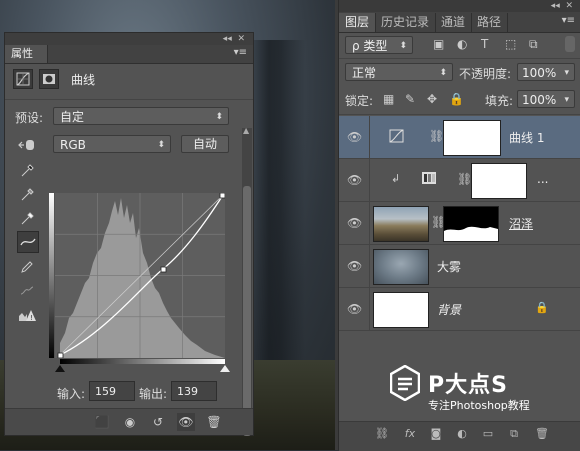 Image resolution: width=580 pixels, height=451 pixels. I want to click on clip-to-layer-icon: ⬛, so click(102, 422).